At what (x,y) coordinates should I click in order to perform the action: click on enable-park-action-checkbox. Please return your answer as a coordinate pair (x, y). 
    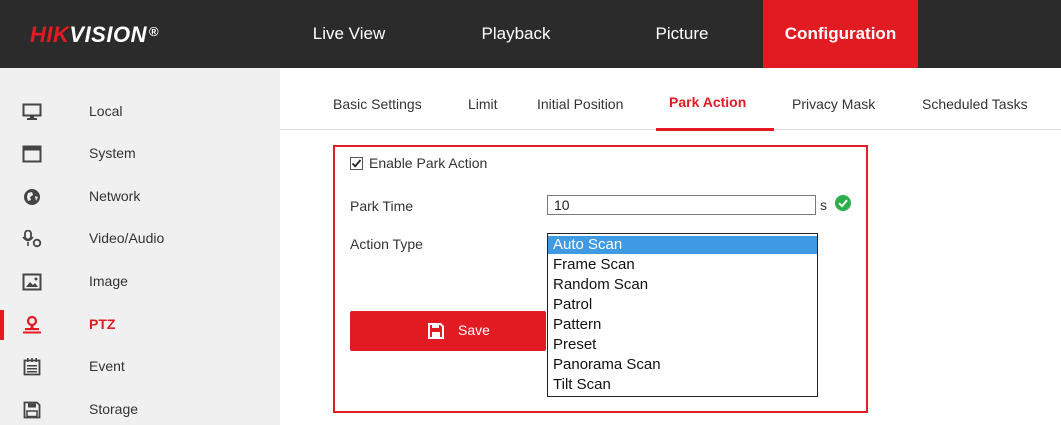
    Looking at the image, I should click on (356, 163).